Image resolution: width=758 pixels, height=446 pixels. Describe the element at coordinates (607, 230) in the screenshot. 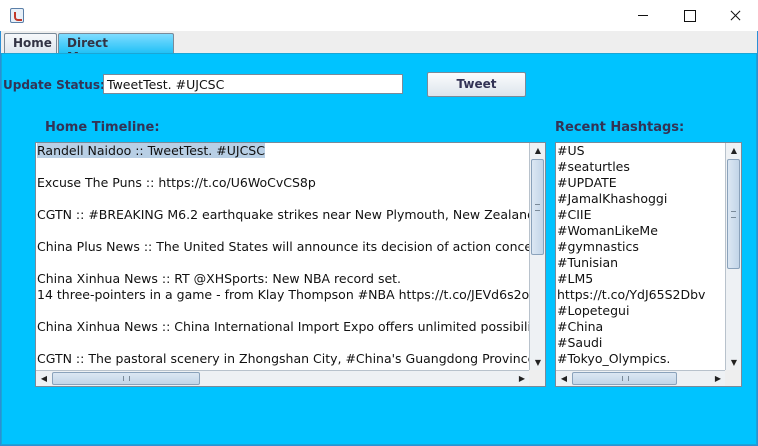

I see `list-item-text: #WomanLikeMe` at that location.